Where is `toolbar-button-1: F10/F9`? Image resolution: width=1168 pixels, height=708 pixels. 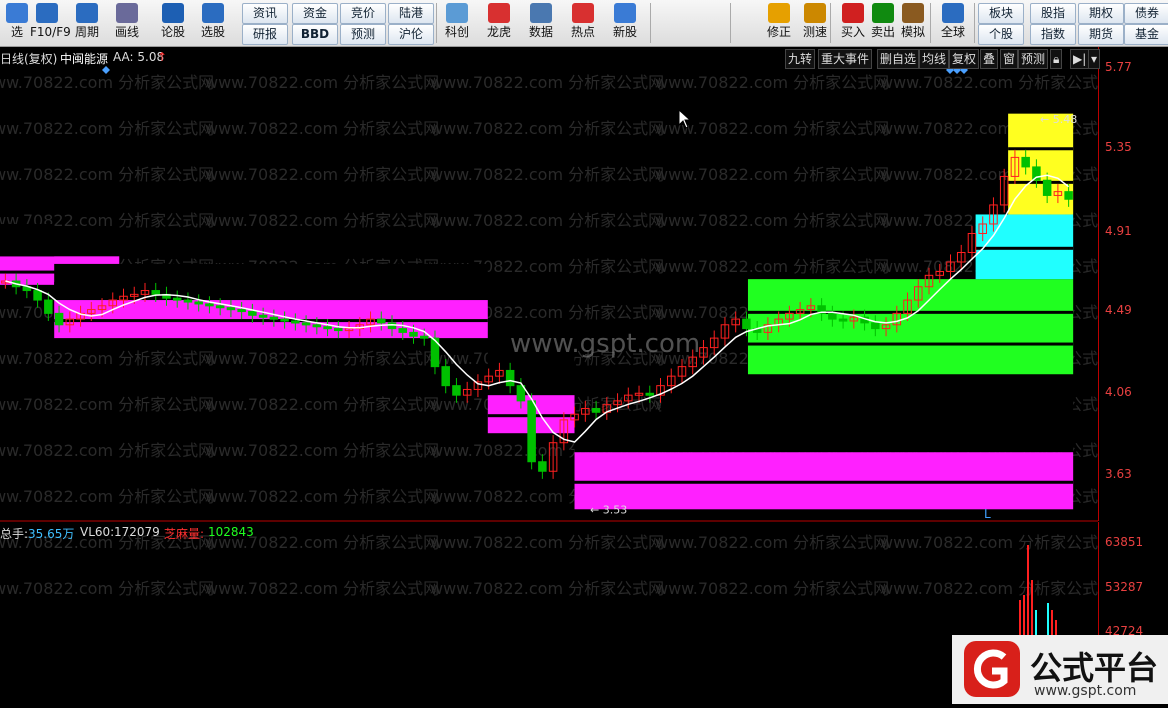 toolbar-button-1: F10/F9 is located at coordinates (50, 23).